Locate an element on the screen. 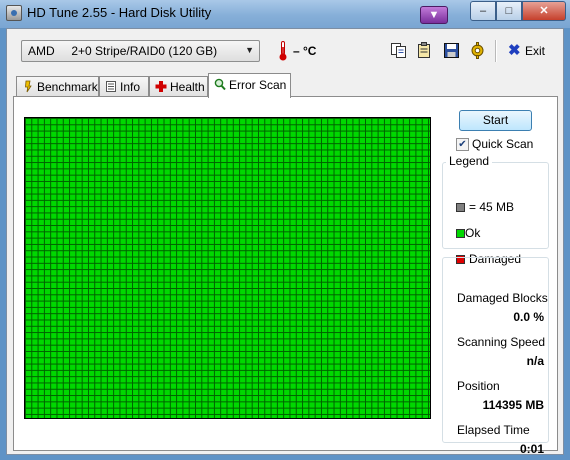 The height and width of the screenshot is (460, 570). tab-label: Health is located at coordinates (187, 87).